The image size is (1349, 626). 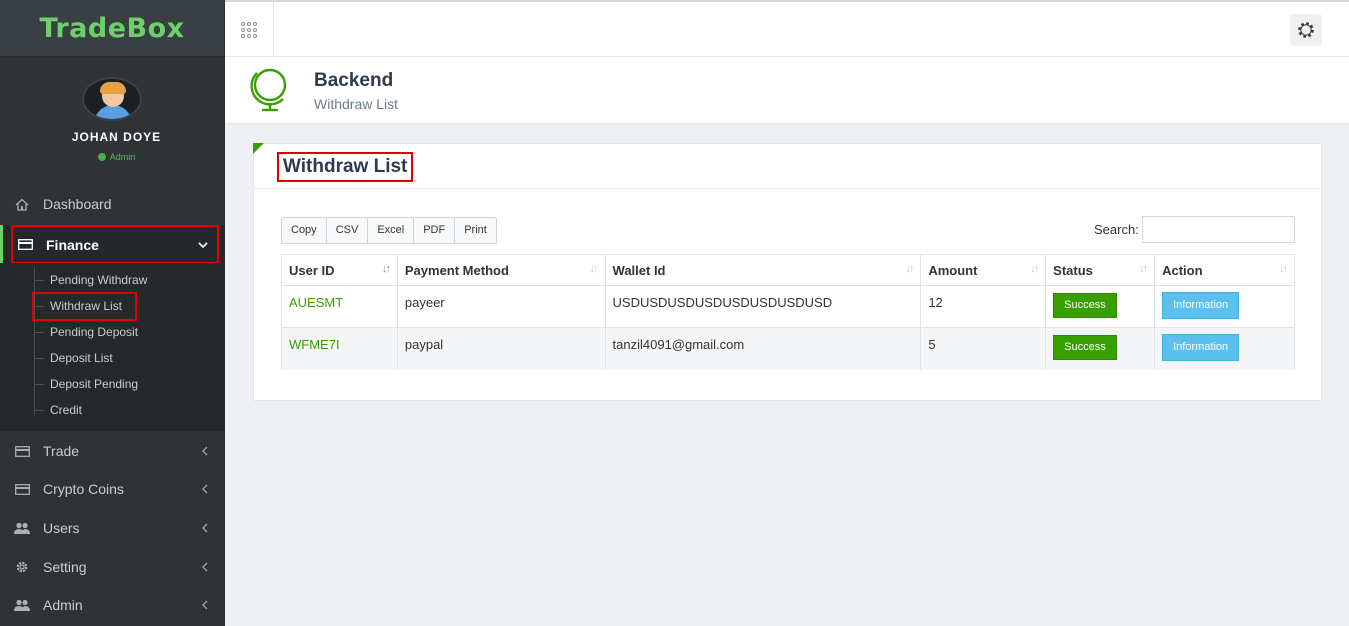 What do you see at coordinates (345, 167) in the screenshot?
I see `panel-title: Withdraw List` at bounding box center [345, 167].